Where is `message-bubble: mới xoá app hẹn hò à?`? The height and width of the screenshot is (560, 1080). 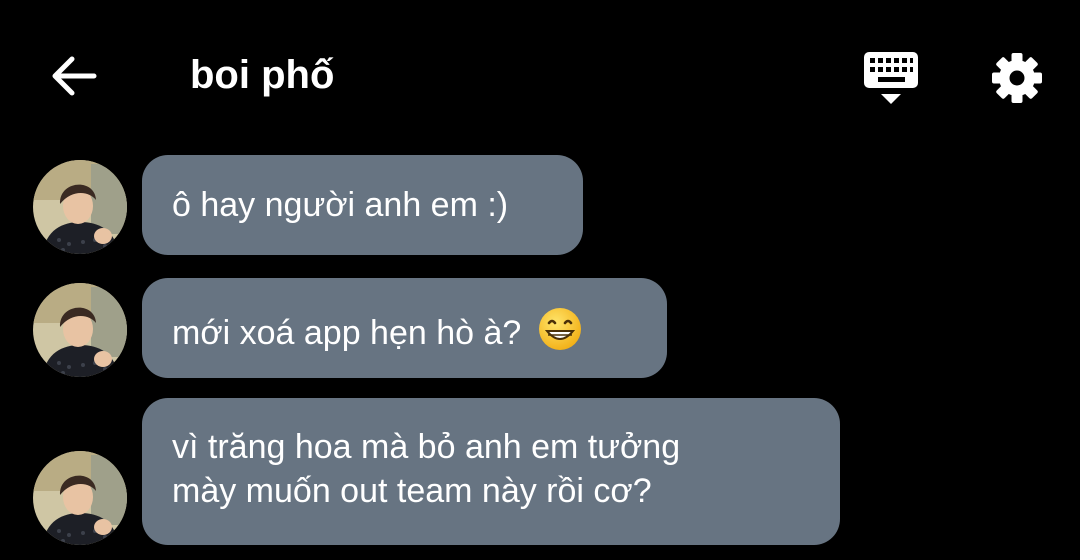
message-bubble: mới xoá app hẹn hò à? is located at coordinates (404, 328).